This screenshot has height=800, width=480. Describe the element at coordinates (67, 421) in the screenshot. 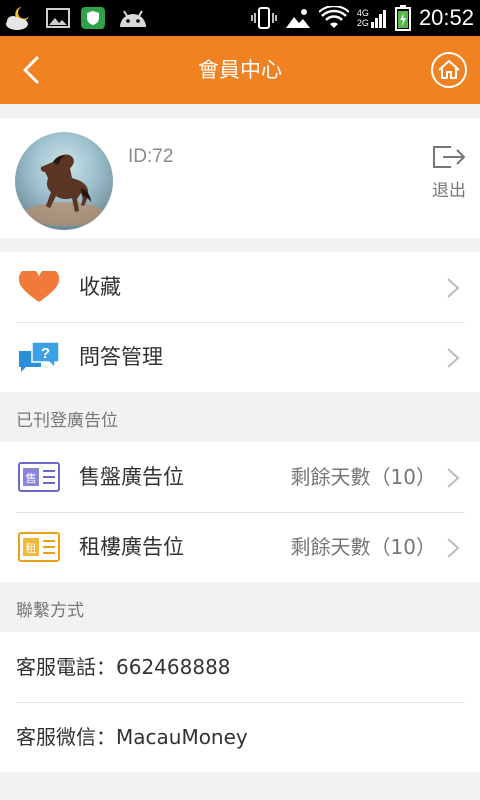

I see `section-title-ads: 已刊登廣告位` at that location.